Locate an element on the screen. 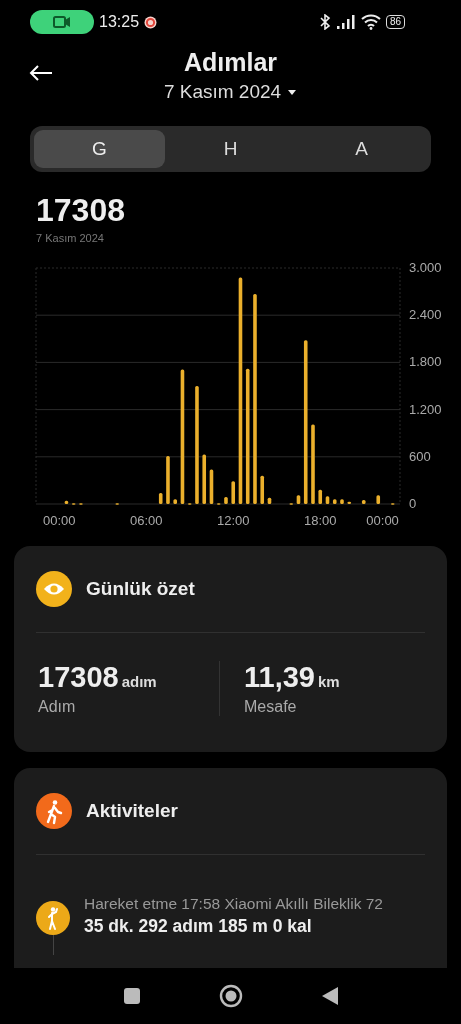 The width and height of the screenshot is (461, 1024). card-title: Aktiviteler is located at coordinates (132, 811).